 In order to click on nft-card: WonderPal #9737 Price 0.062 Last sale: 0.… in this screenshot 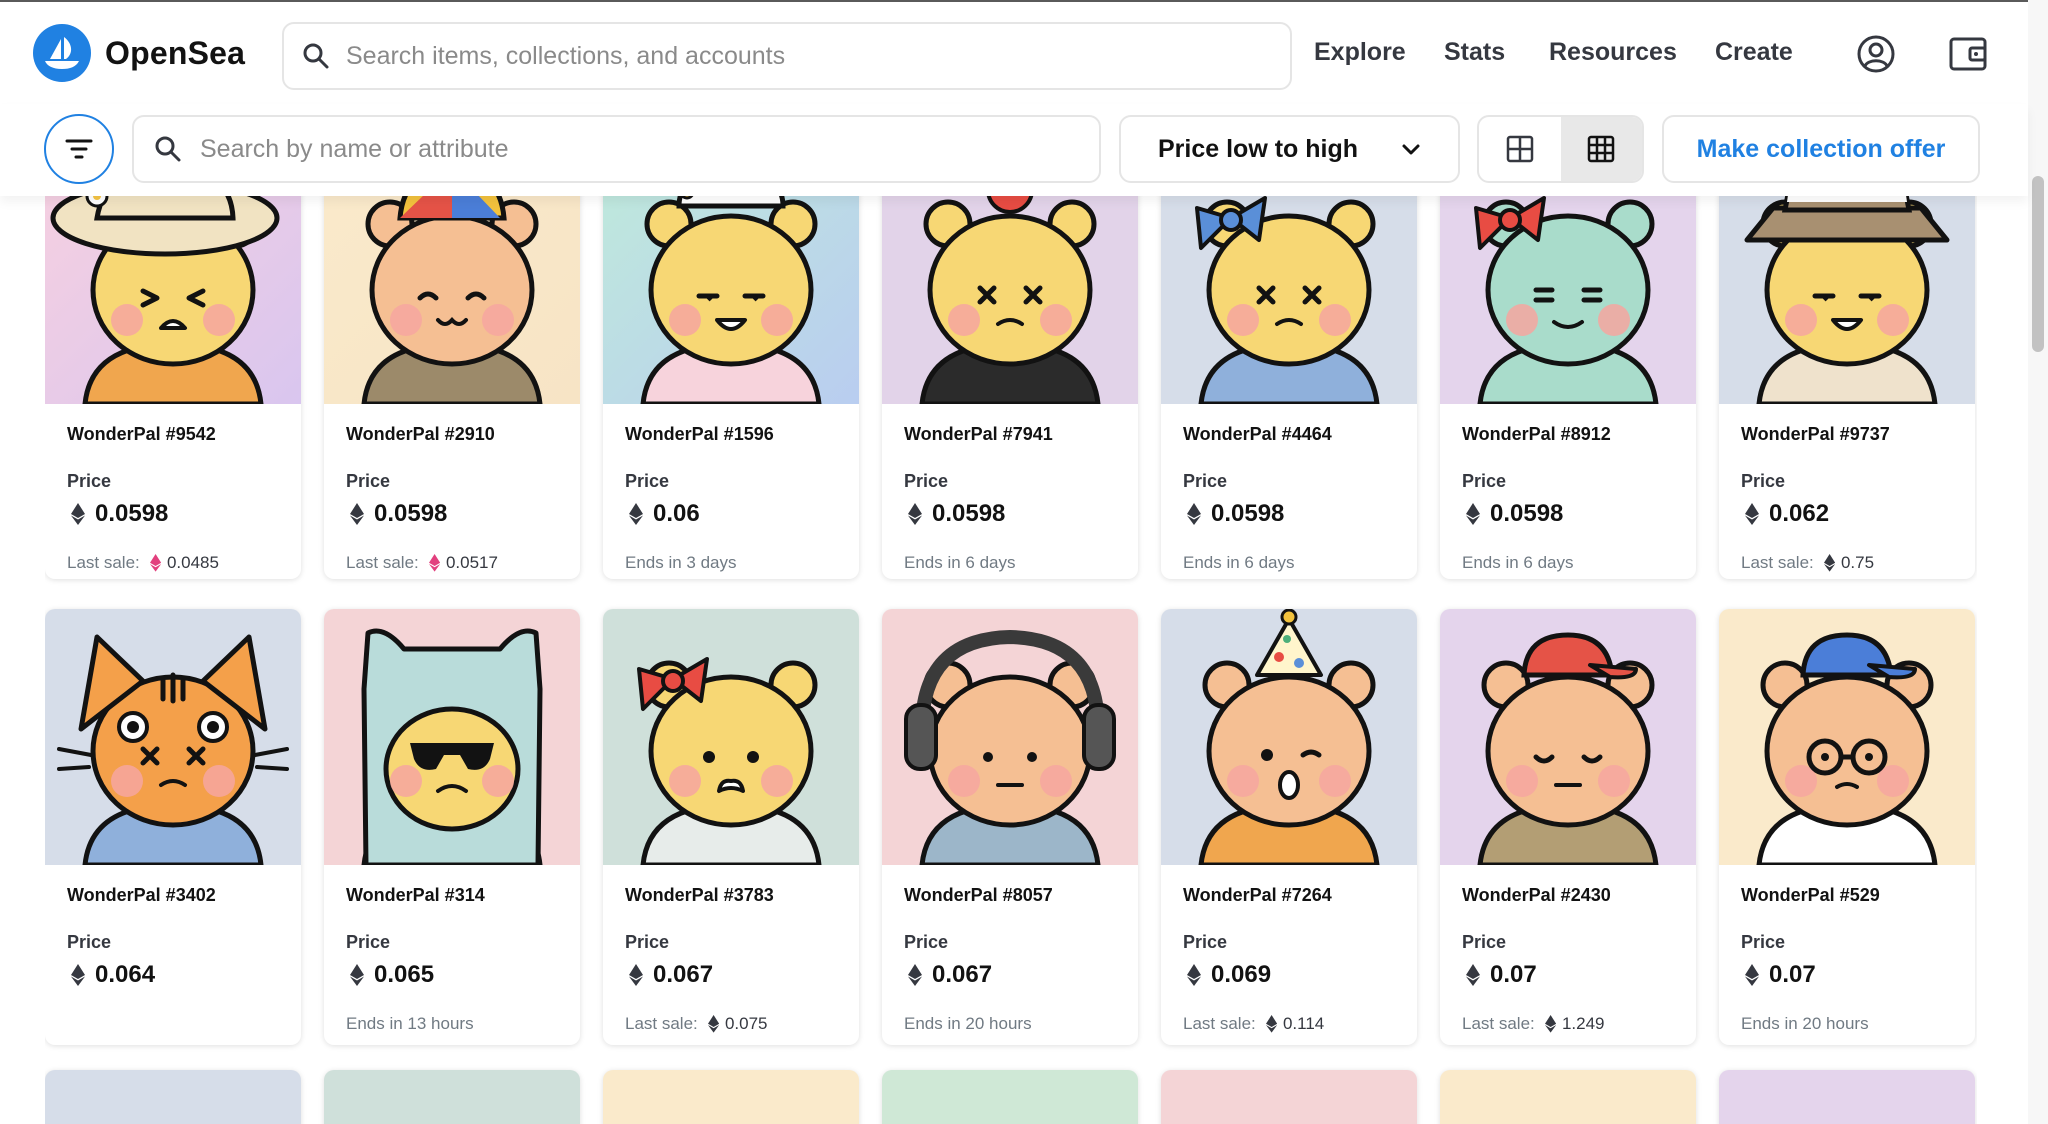, I will do `click(1847, 387)`.